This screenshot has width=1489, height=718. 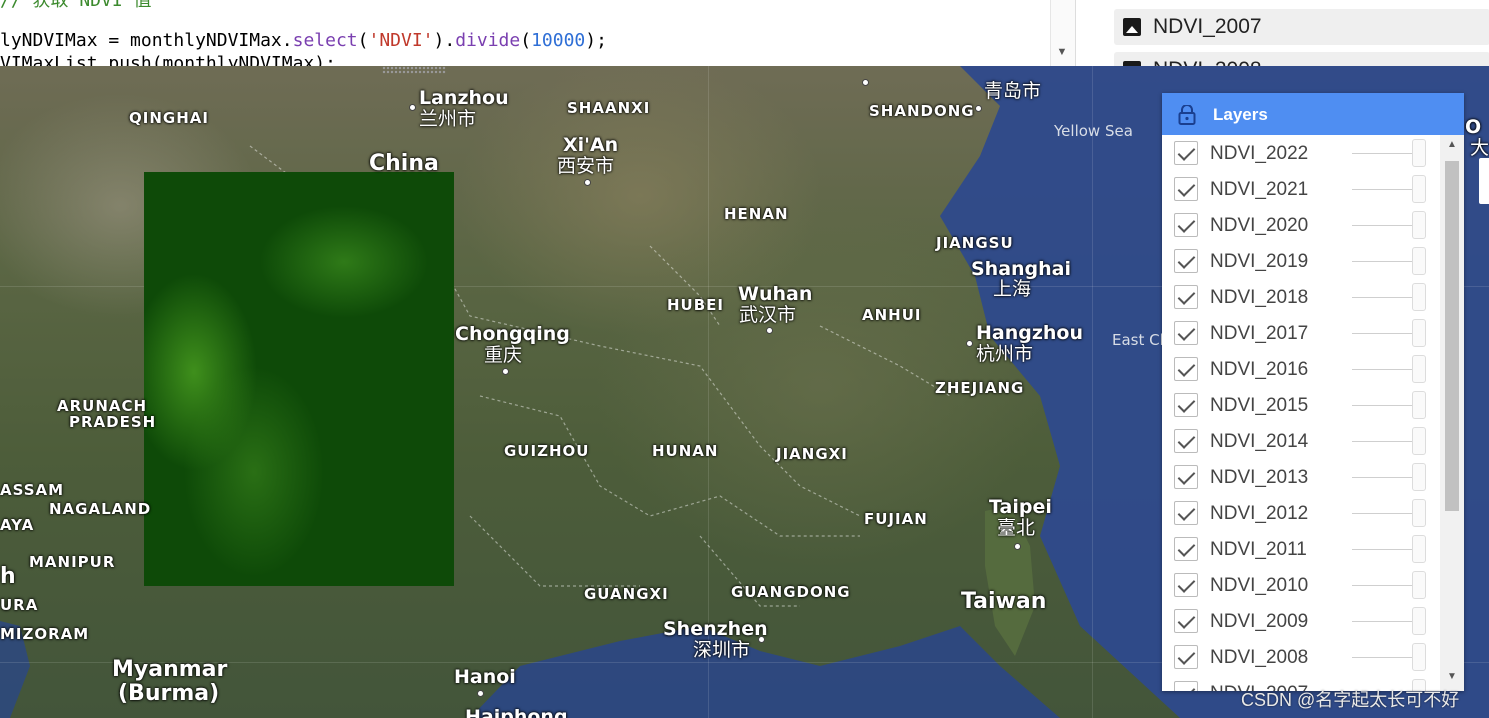 What do you see at coordinates (1207, 26) in the screenshot?
I see `asset-label: NDVI_2007` at bounding box center [1207, 26].